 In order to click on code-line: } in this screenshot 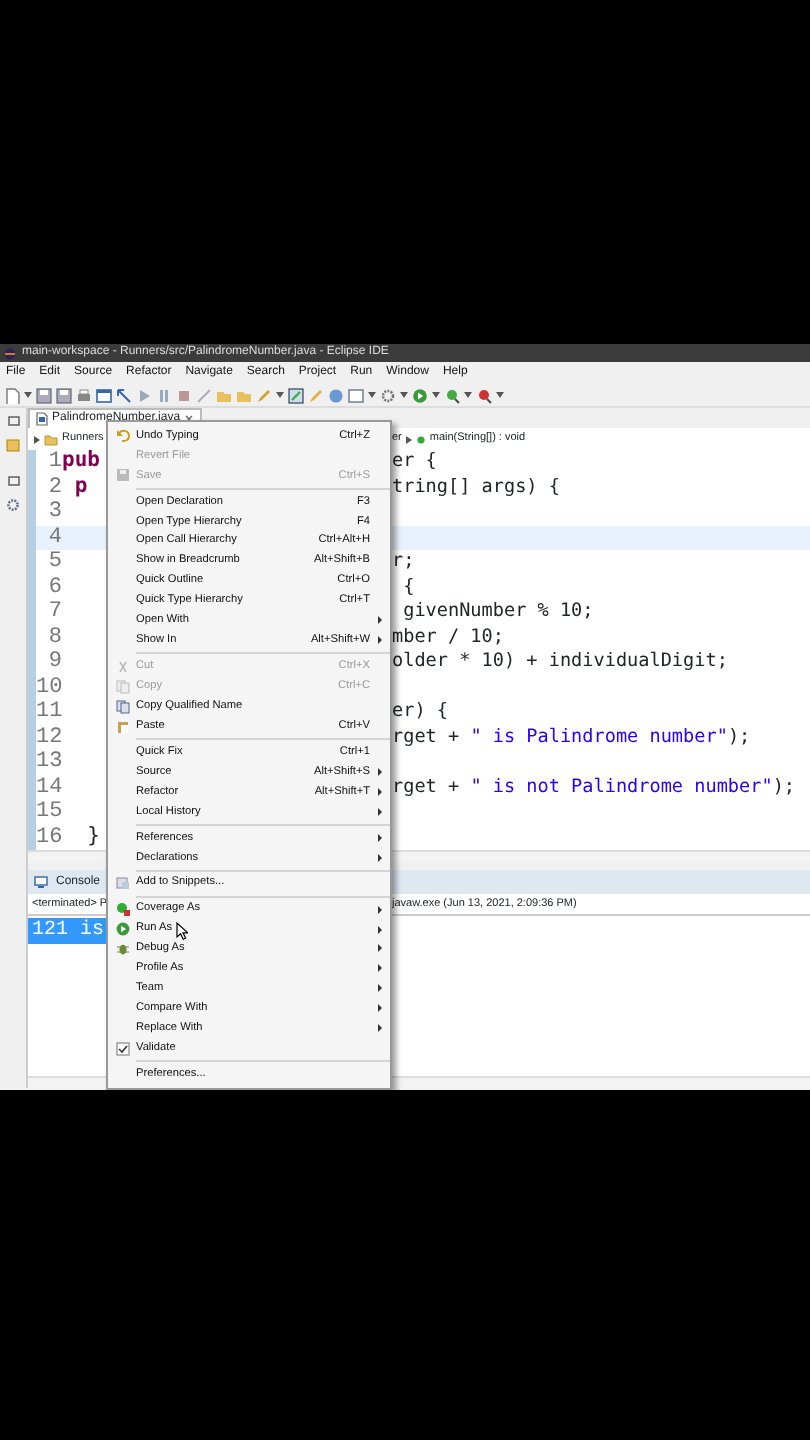, I will do `click(92, 836)`.